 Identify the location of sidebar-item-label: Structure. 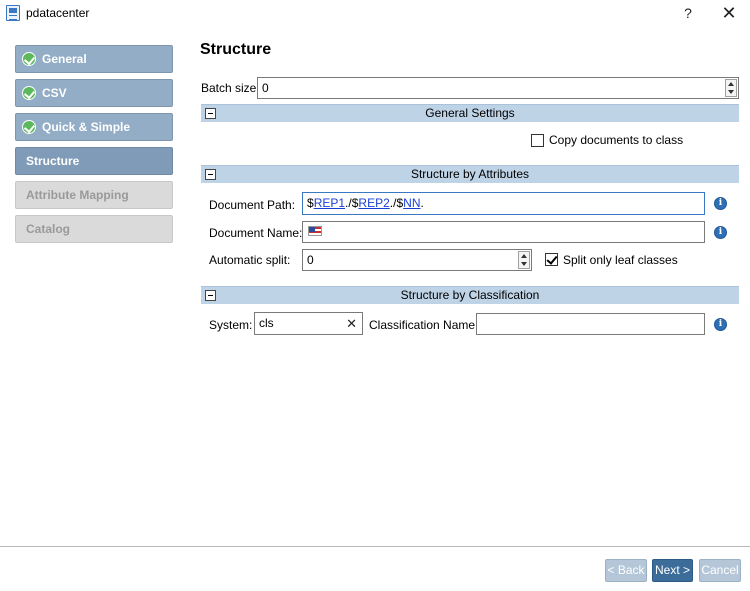
(53, 161).